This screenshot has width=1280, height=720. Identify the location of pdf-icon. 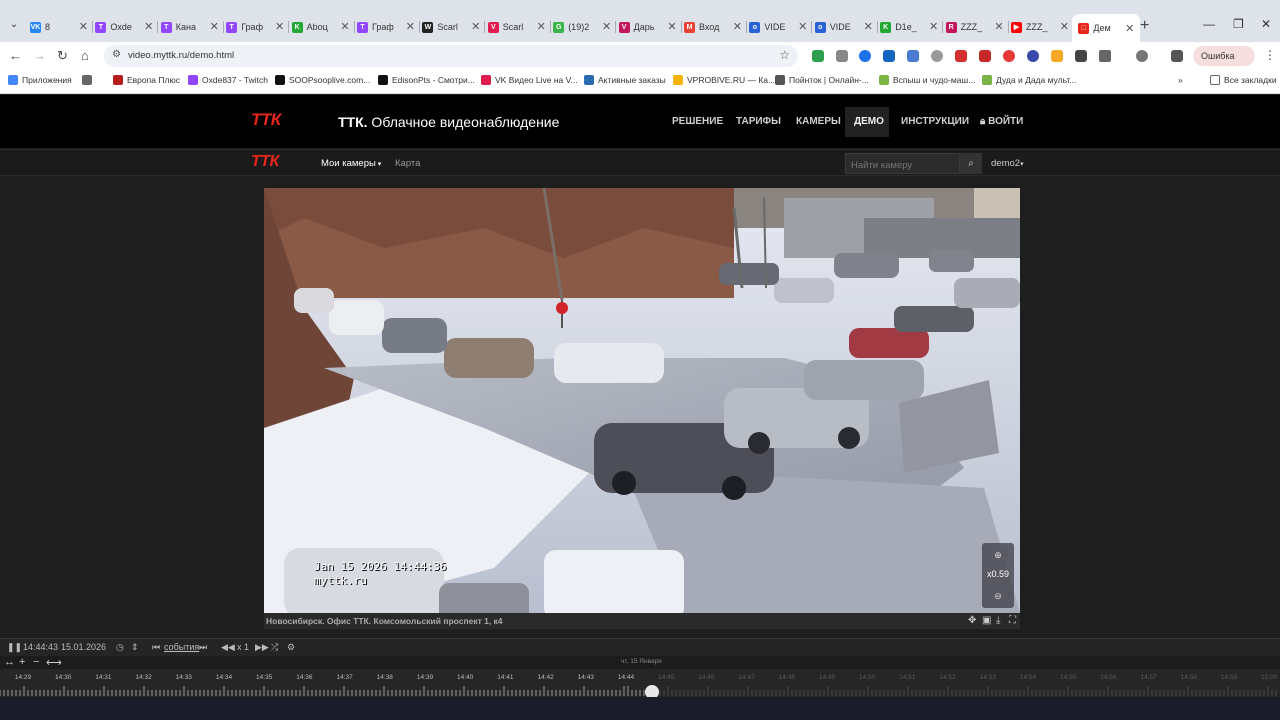
(985, 56).